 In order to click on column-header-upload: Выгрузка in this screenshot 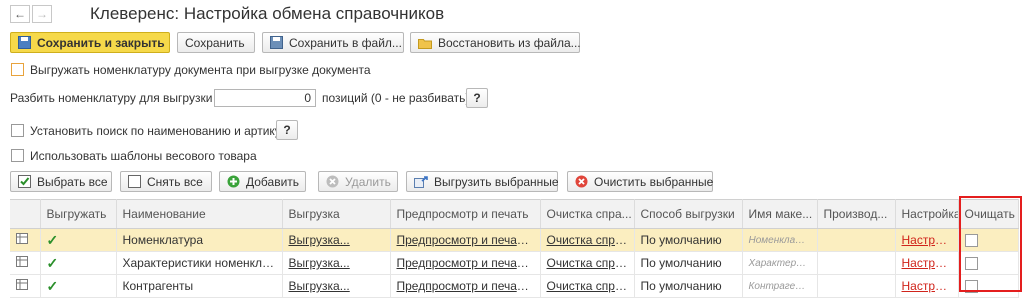, I will do `click(336, 214)`.